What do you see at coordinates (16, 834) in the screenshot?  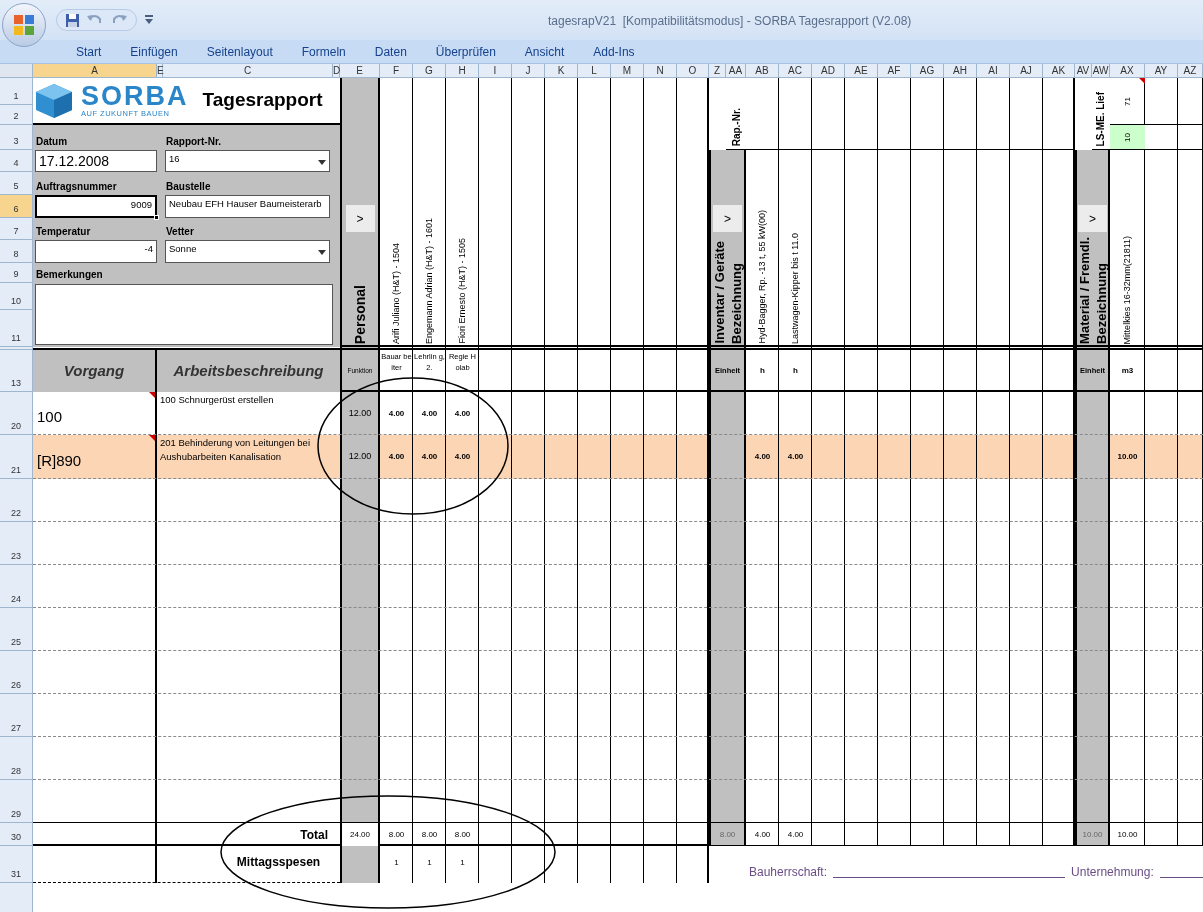 I see `row-header: 30` at bounding box center [16, 834].